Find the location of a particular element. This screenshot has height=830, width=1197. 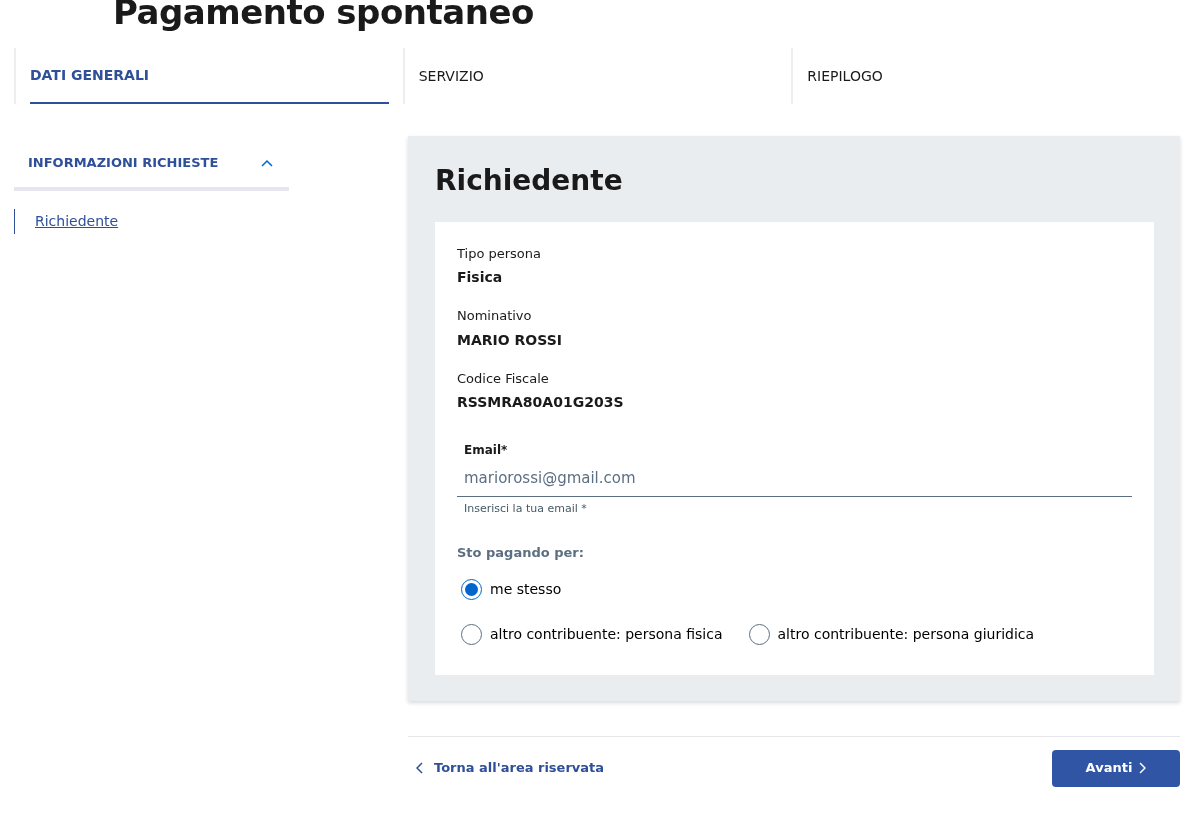

radio-group-label: Sto pagando per: is located at coordinates (521, 553).